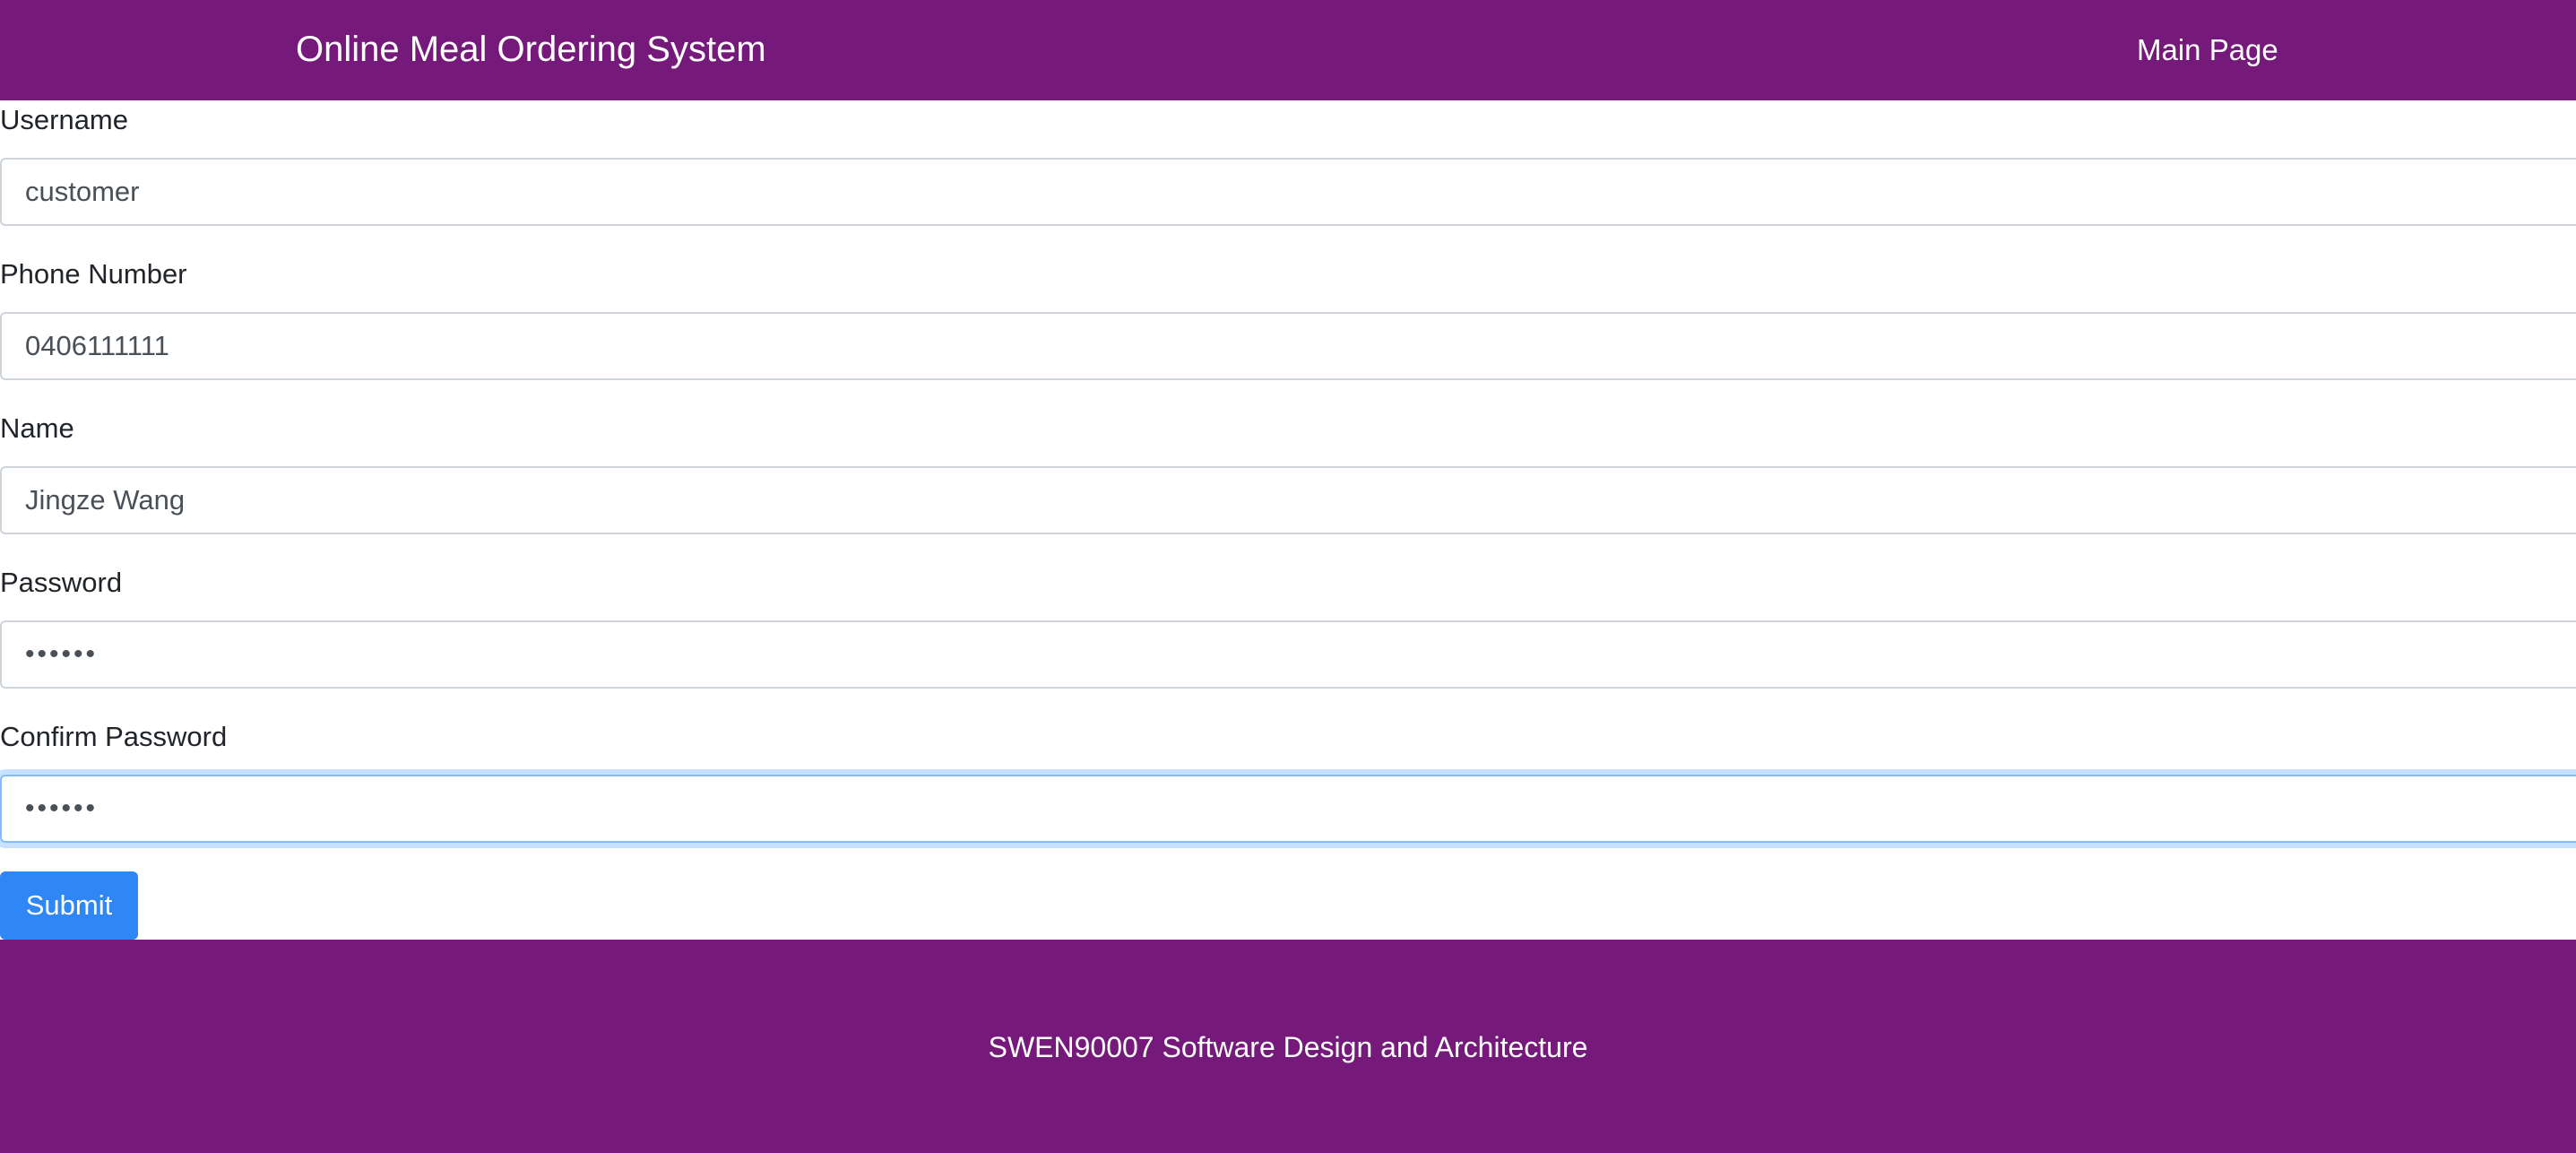  I want to click on confirm-password-label: Confirm Password, so click(114, 736).